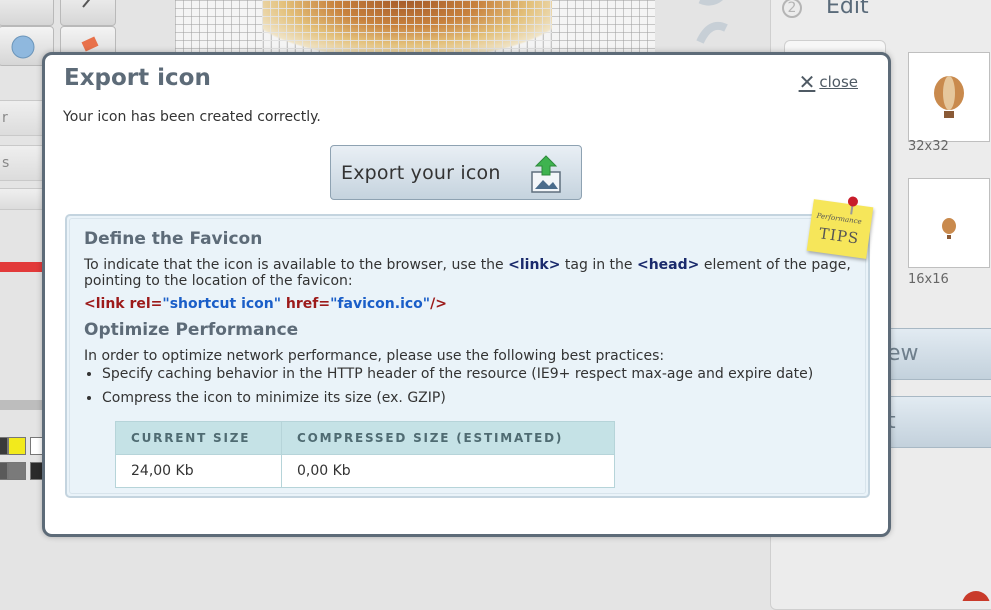  What do you see at coordinates (534, 265) in the screenshot?
I see `link-tag: <link>` at bounding box center [534, 265].